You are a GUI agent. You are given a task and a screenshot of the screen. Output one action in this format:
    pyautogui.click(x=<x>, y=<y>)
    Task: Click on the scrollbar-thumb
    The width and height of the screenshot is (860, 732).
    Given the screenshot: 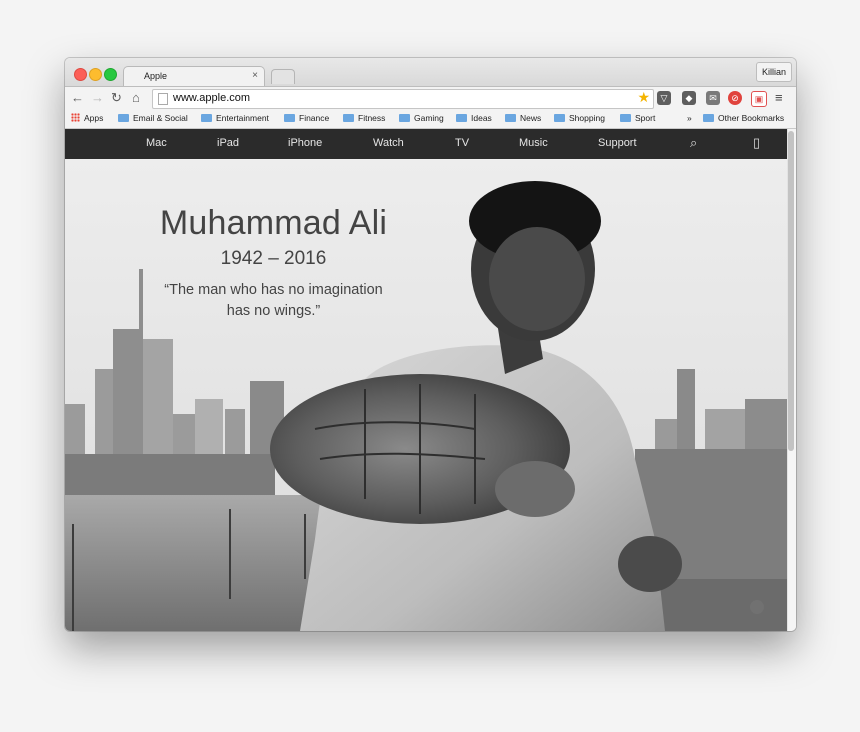 What is the action you would take?
    pyautogui.click(x=791, y=291)
    